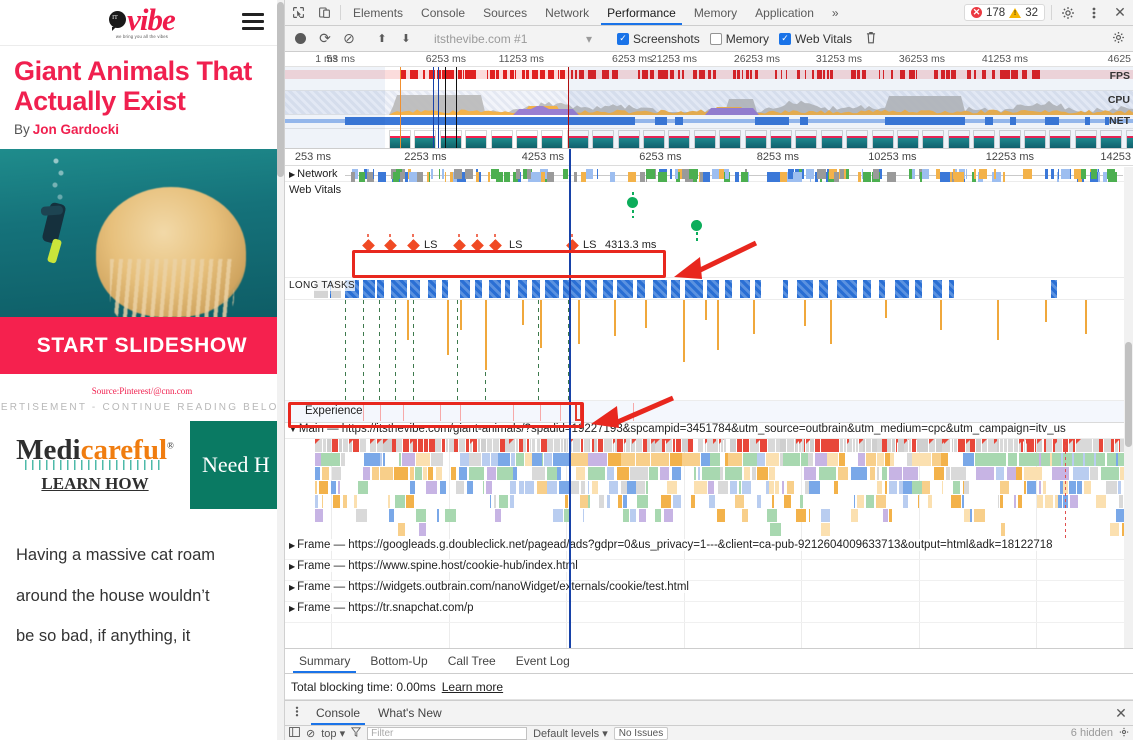 The width and height of the screenshot is (1133, 740). I want to click on load-profile-icon: ⬆, so click(382, 38).